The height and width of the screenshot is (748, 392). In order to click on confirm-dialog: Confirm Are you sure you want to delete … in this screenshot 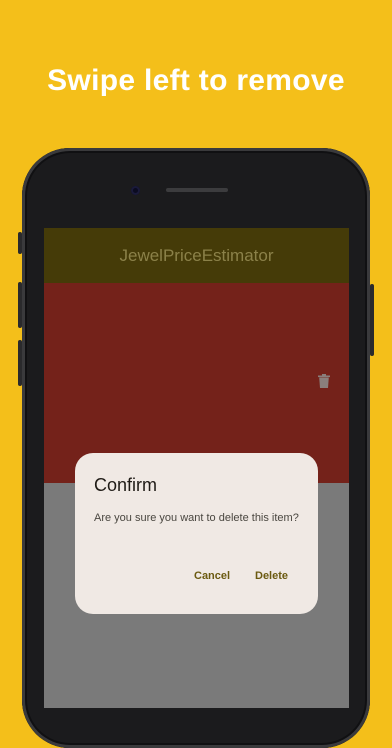, I will do `click(196, 533)`.